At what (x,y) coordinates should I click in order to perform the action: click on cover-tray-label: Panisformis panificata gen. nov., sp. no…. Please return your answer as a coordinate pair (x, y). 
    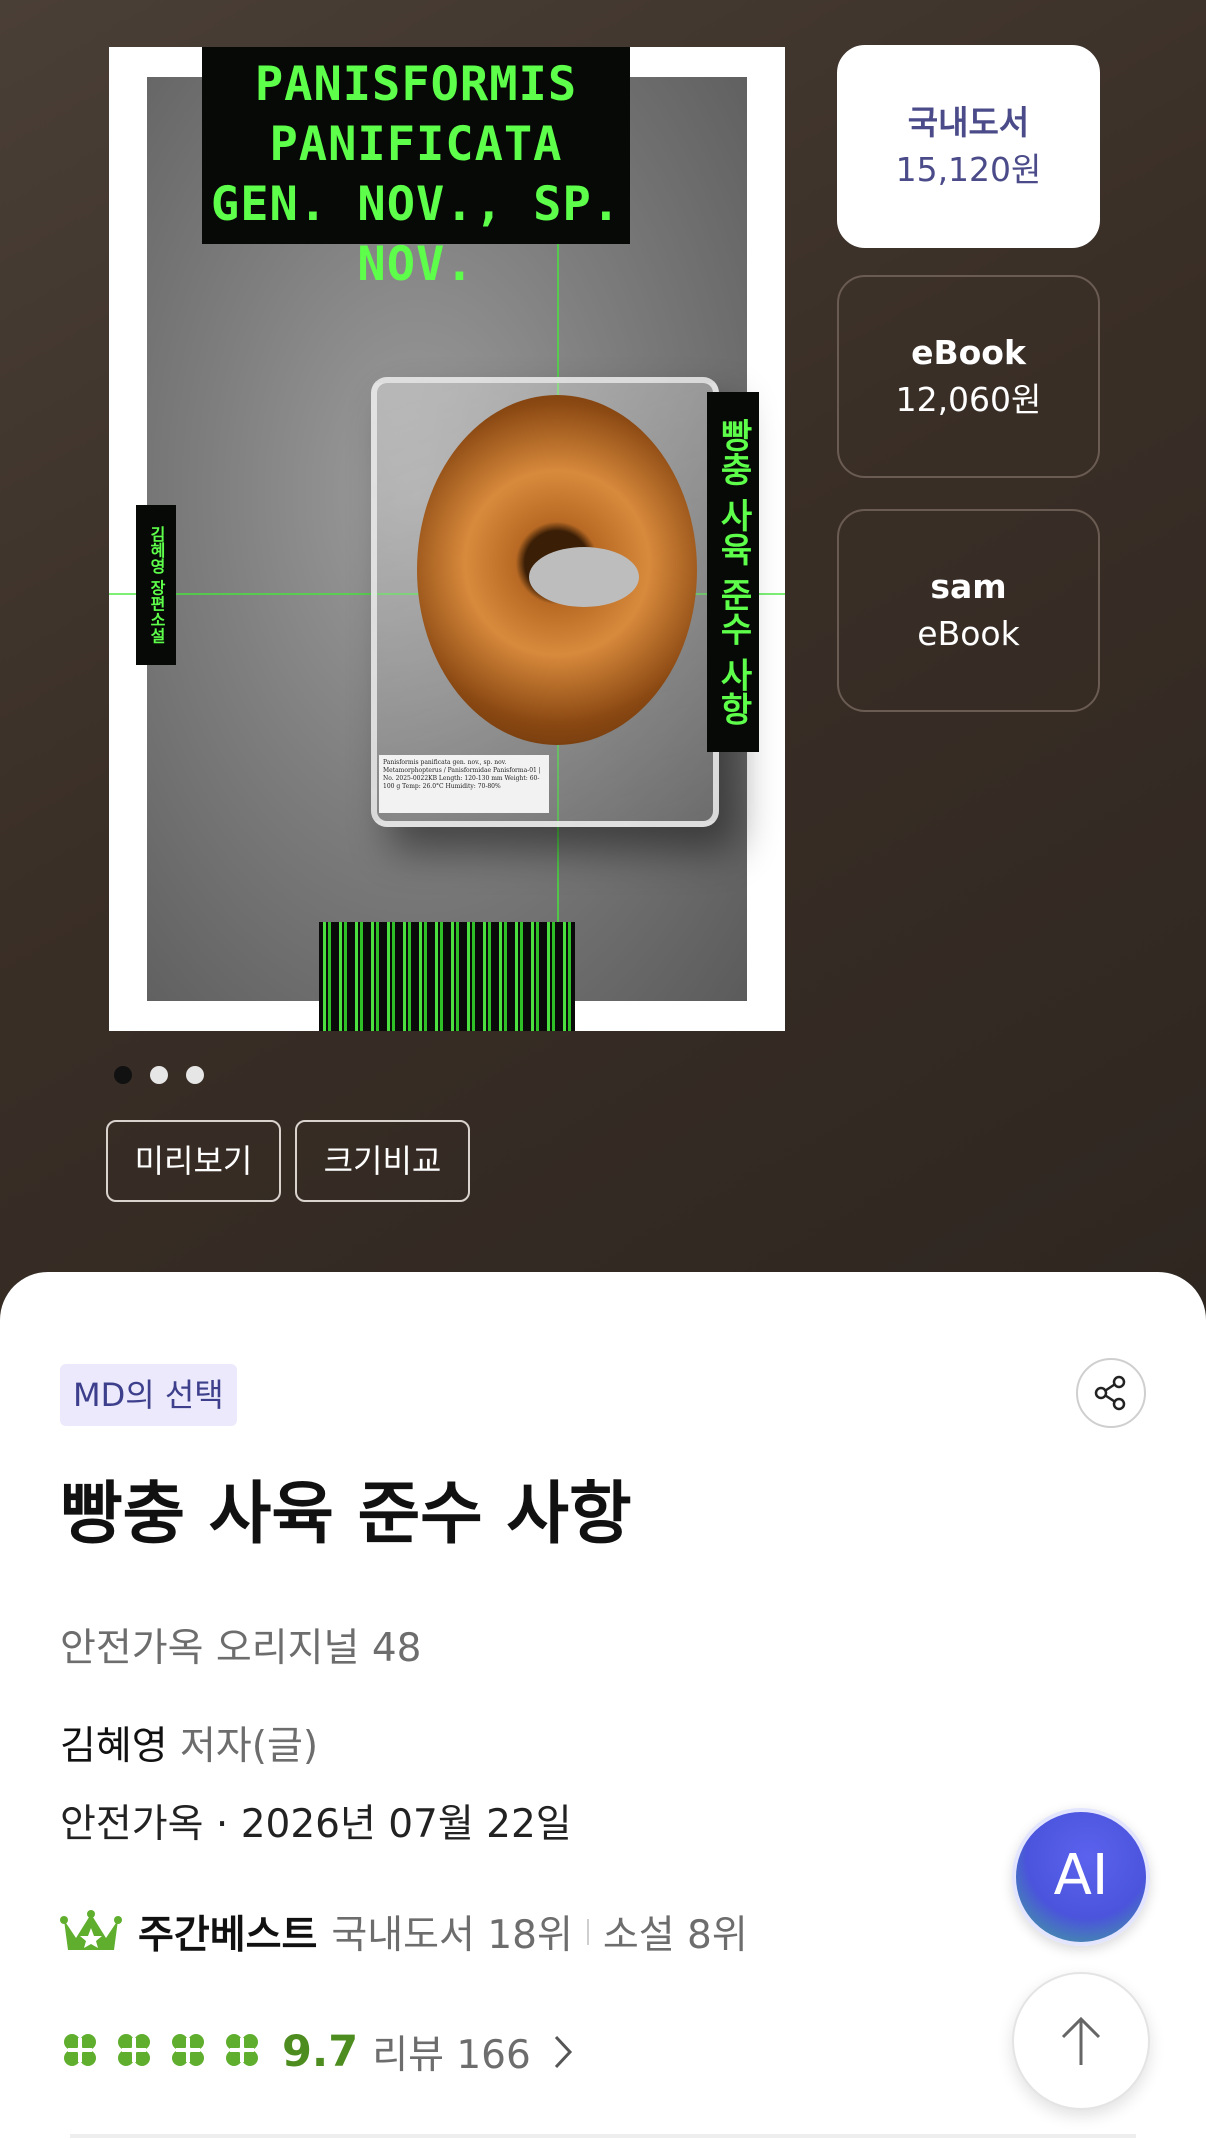
    Looking at the image, I should click on (464, 784).